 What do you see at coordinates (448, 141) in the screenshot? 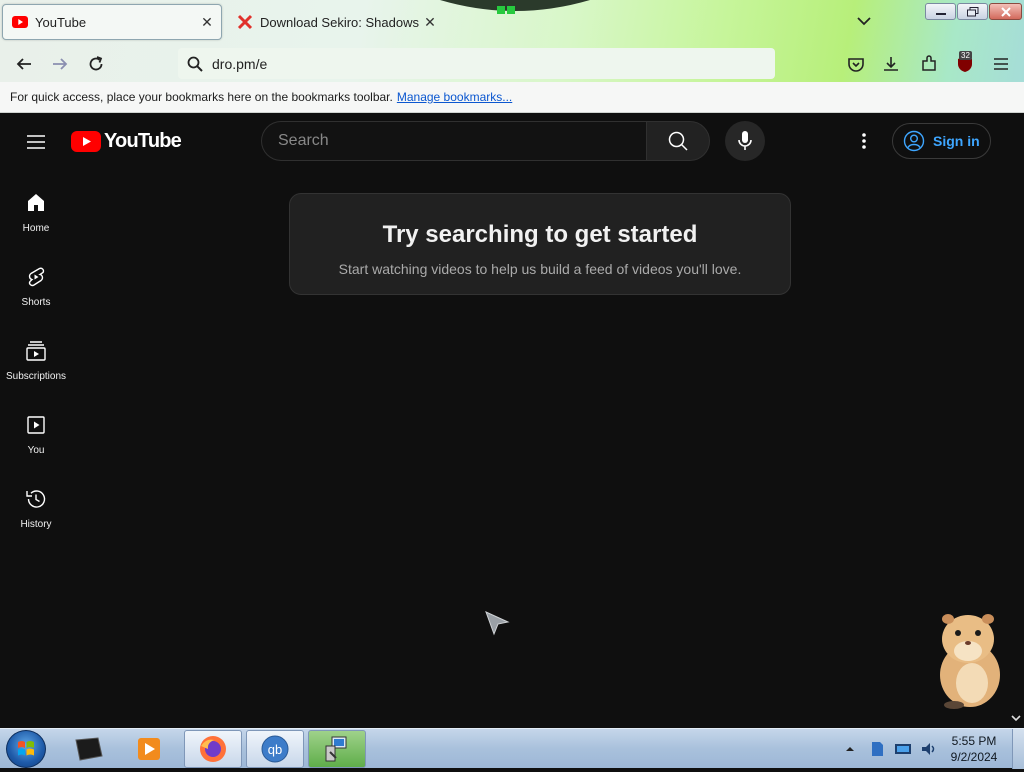
I see `search-input` at bounding box center [448, 141].